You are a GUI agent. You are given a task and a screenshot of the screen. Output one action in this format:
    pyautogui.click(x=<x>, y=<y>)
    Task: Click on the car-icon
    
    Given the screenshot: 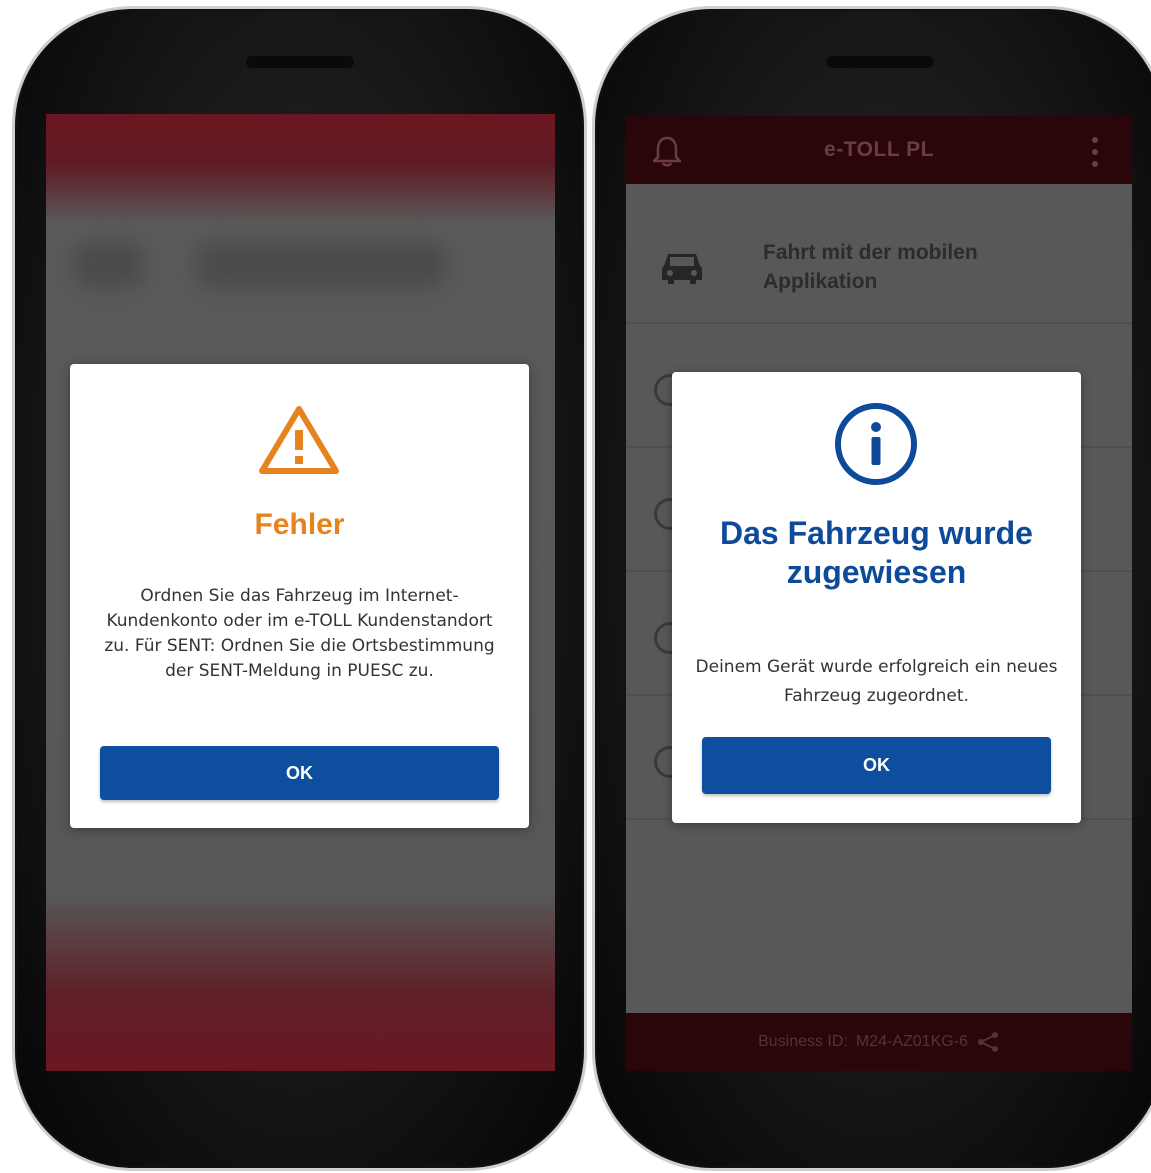 What is the action you would take?
    pyautogui.click(x=682, y=269)
    